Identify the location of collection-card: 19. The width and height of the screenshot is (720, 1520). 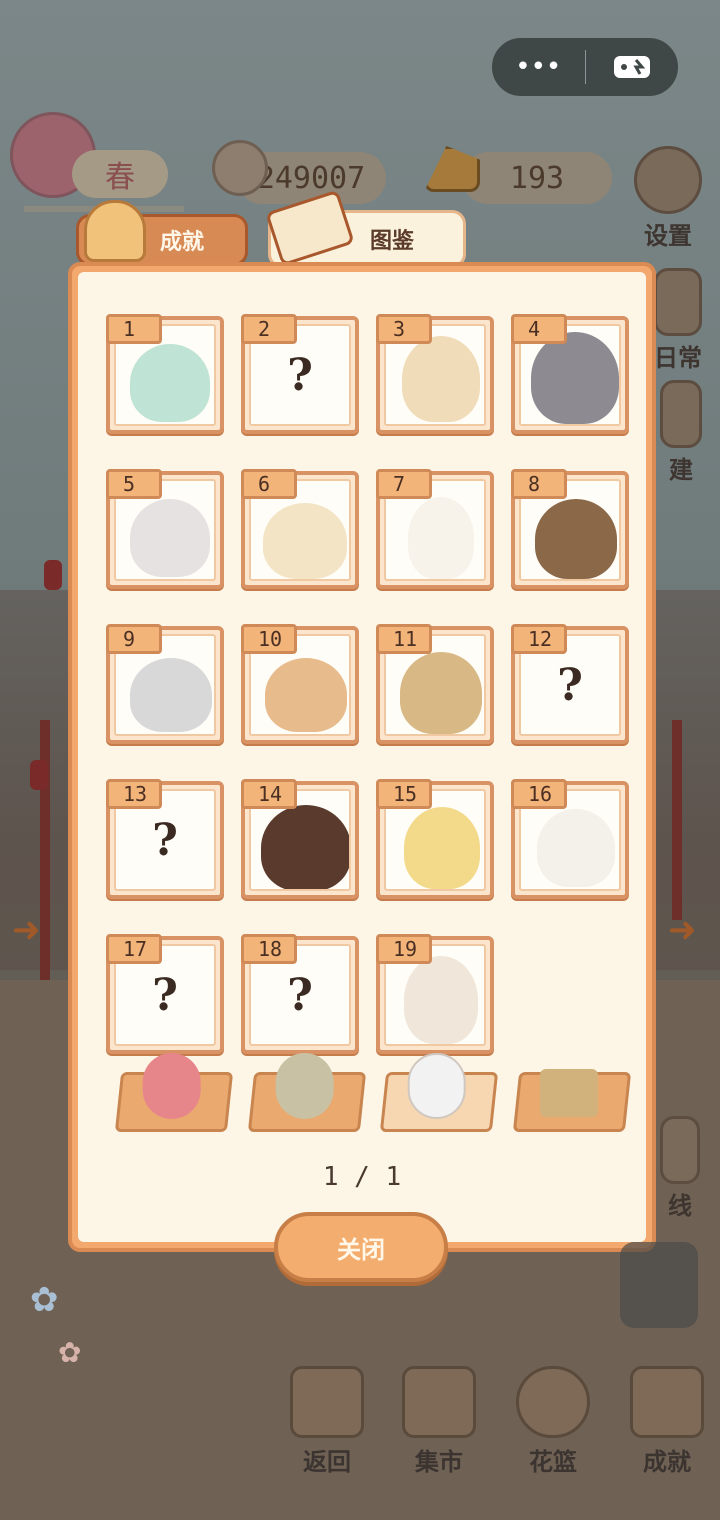
(435, 994).